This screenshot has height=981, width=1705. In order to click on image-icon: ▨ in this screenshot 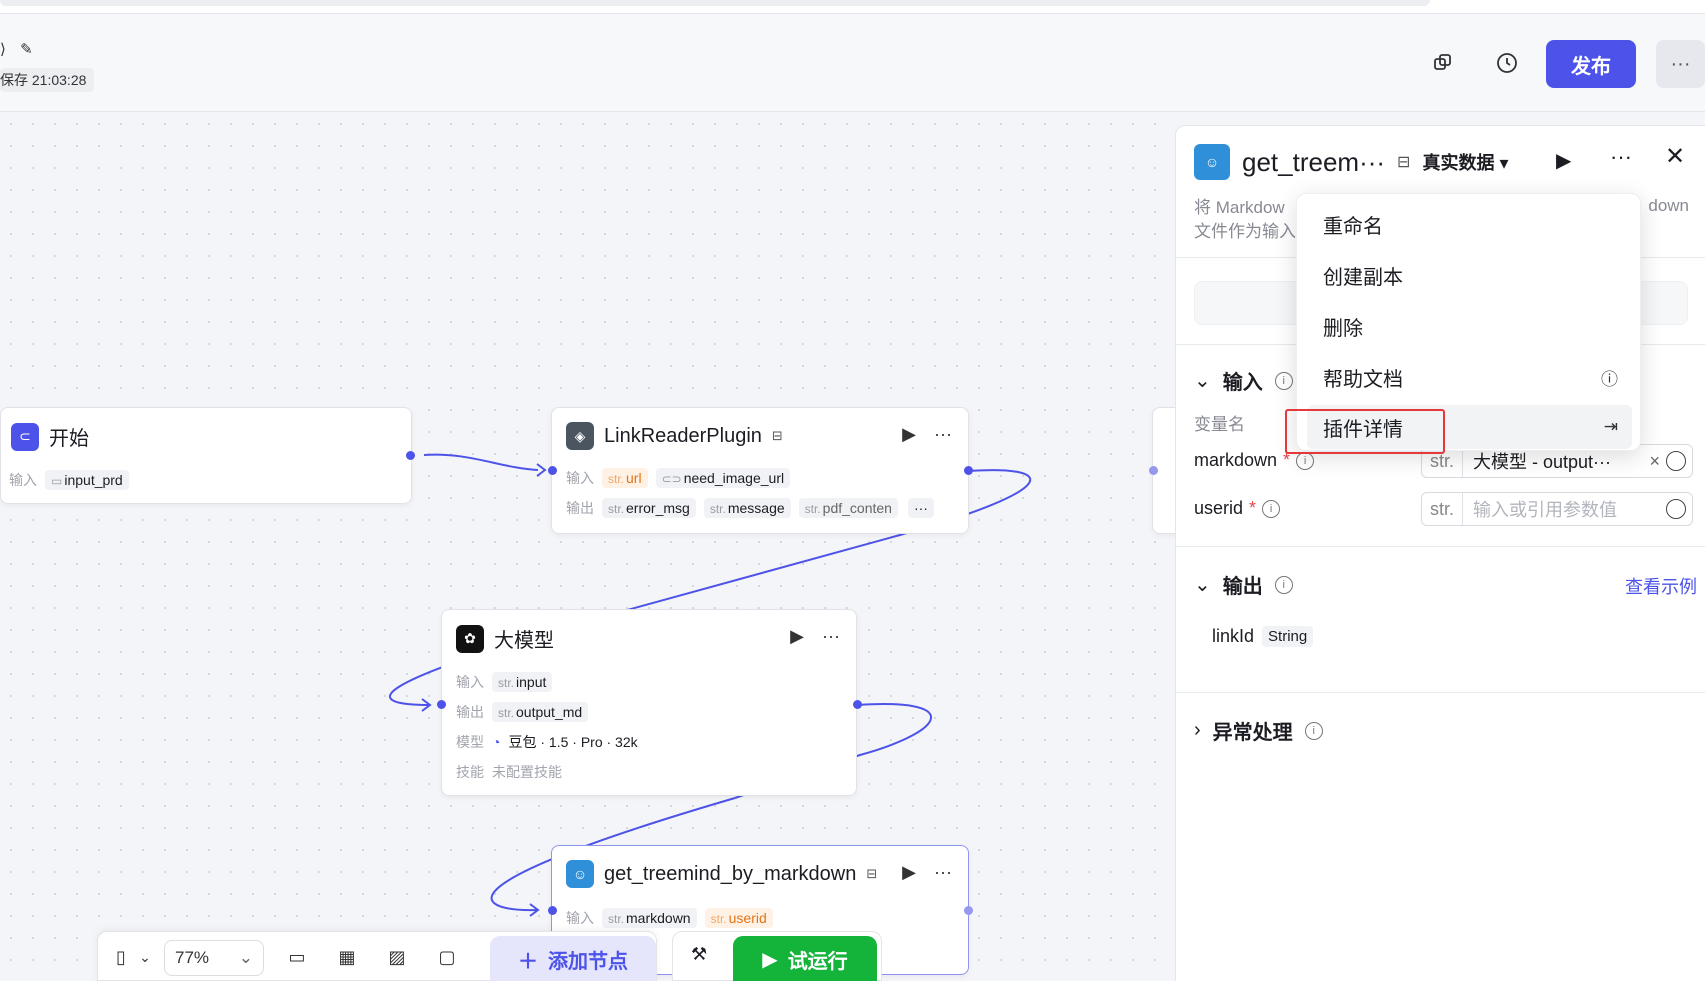, I will do `click(397, 957)`.